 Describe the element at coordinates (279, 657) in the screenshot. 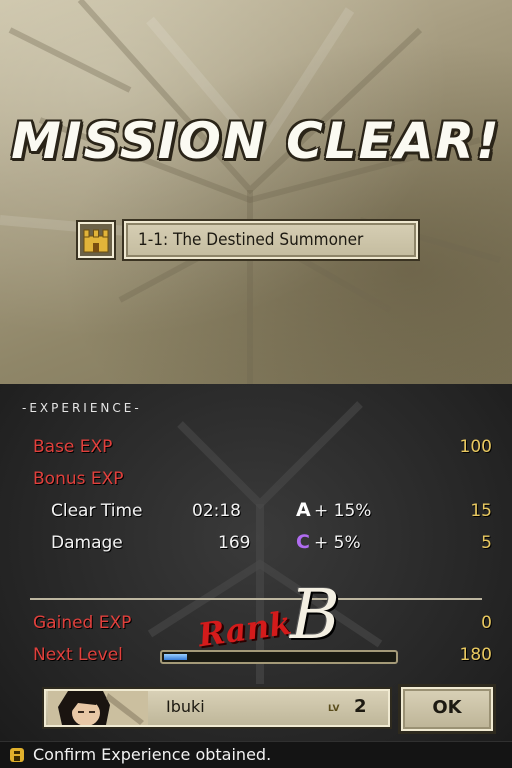

I see `next-level-progress-bar` at that location.